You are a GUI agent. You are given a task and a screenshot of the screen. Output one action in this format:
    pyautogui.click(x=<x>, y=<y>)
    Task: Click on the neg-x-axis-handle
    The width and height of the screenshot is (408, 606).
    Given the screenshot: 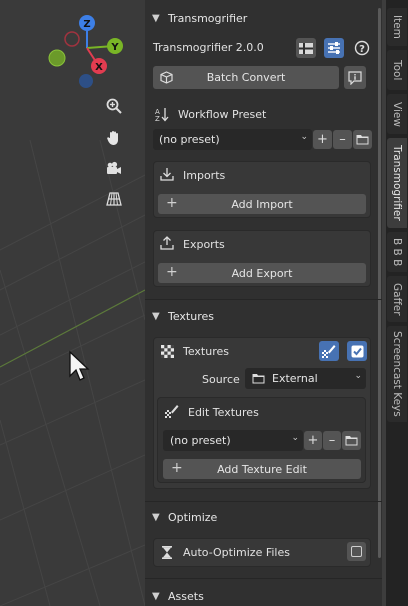 What is the action you would take?
    pyautogui.click(x=72, y=39)
    